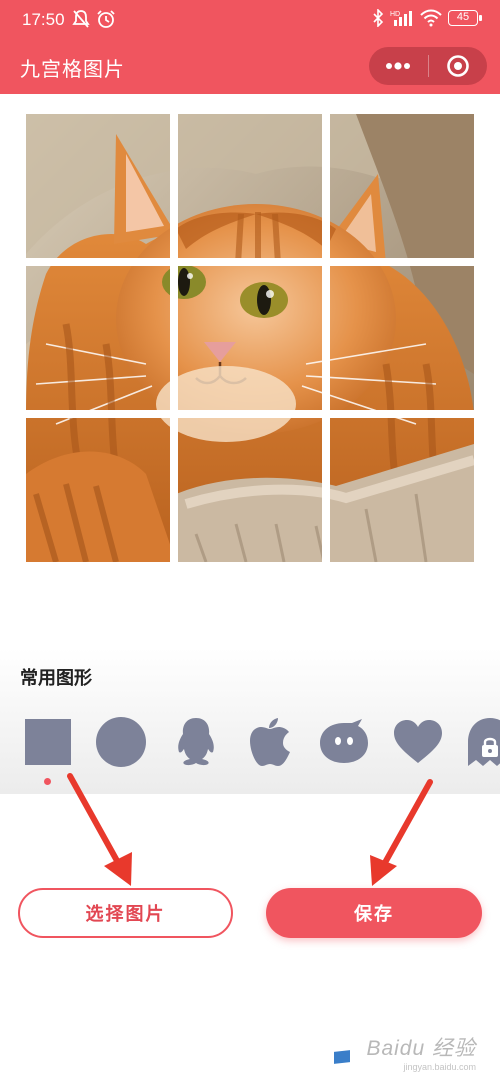  What do you see at coordinates (401, 18) in the screenshot?
I see `cellular-signal-icon: HD` at bounding box center [401, 18].